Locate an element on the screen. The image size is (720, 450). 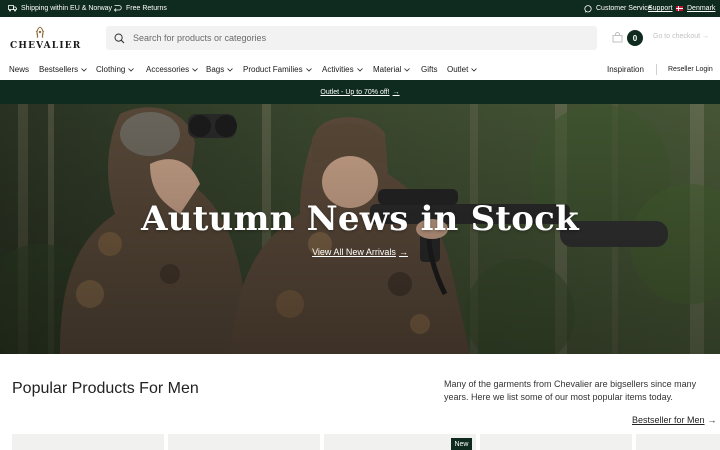
bag-icon is located at coordinates (617, 37).